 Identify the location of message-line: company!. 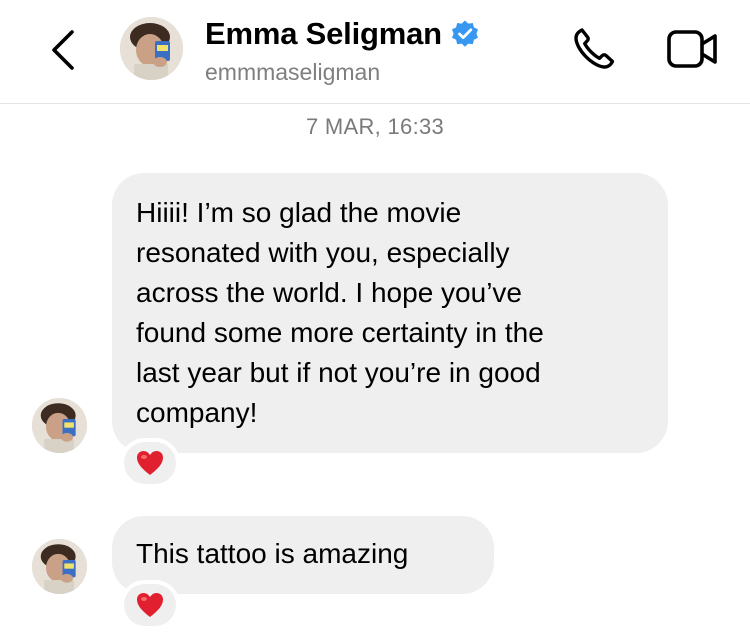
(197, 412).